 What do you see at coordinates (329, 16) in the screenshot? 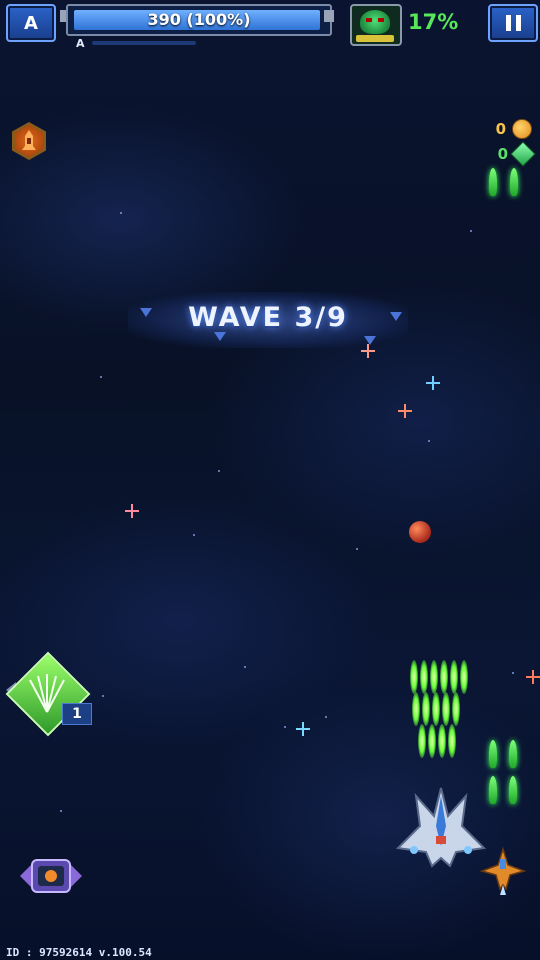
I see `health-bar-right-cap` at bounding box center [329, 16].